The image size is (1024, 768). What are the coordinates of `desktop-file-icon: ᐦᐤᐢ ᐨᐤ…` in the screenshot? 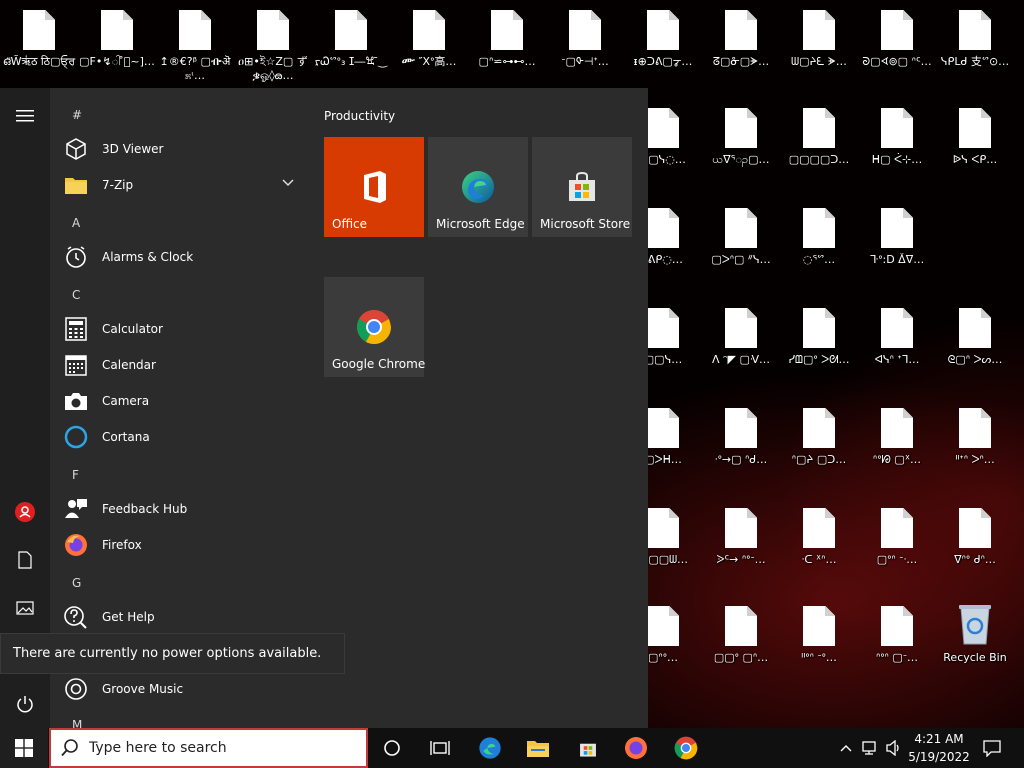 It's located at (819, 642).